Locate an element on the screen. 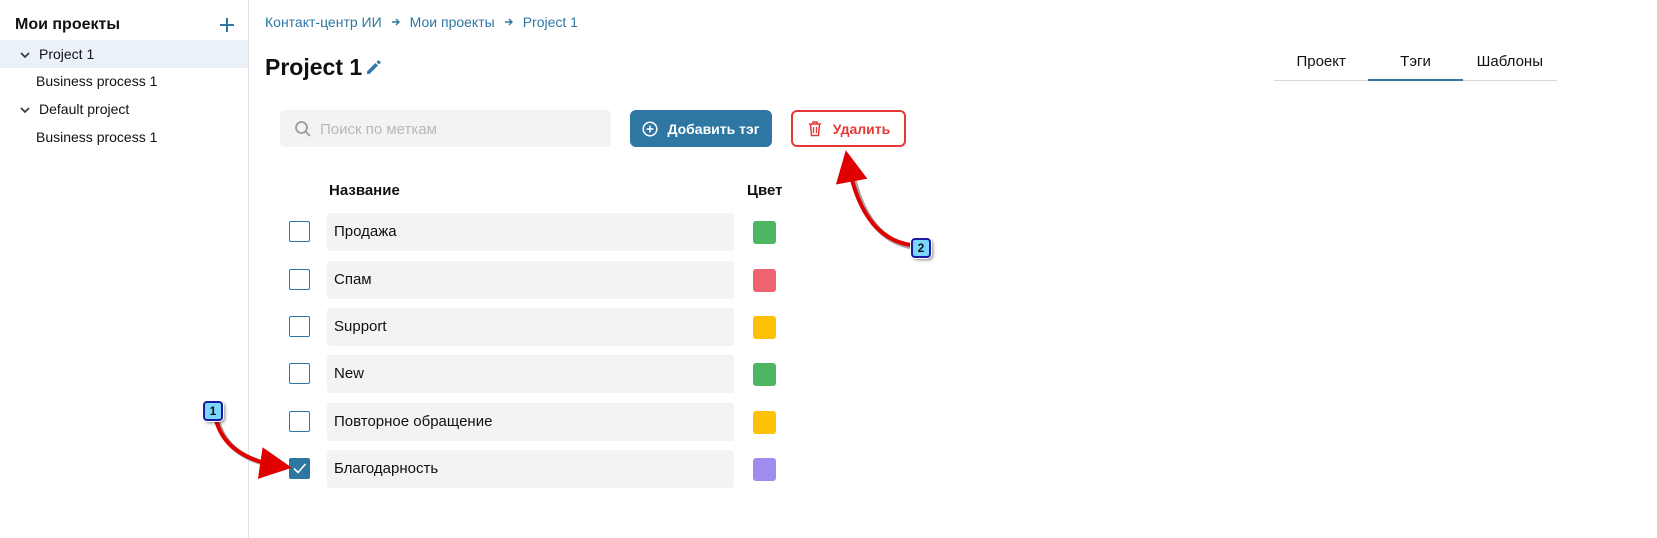 The height and width of the screenshot is (538, 1657). delete-button: Удалить is located at coordinates (848, 128).